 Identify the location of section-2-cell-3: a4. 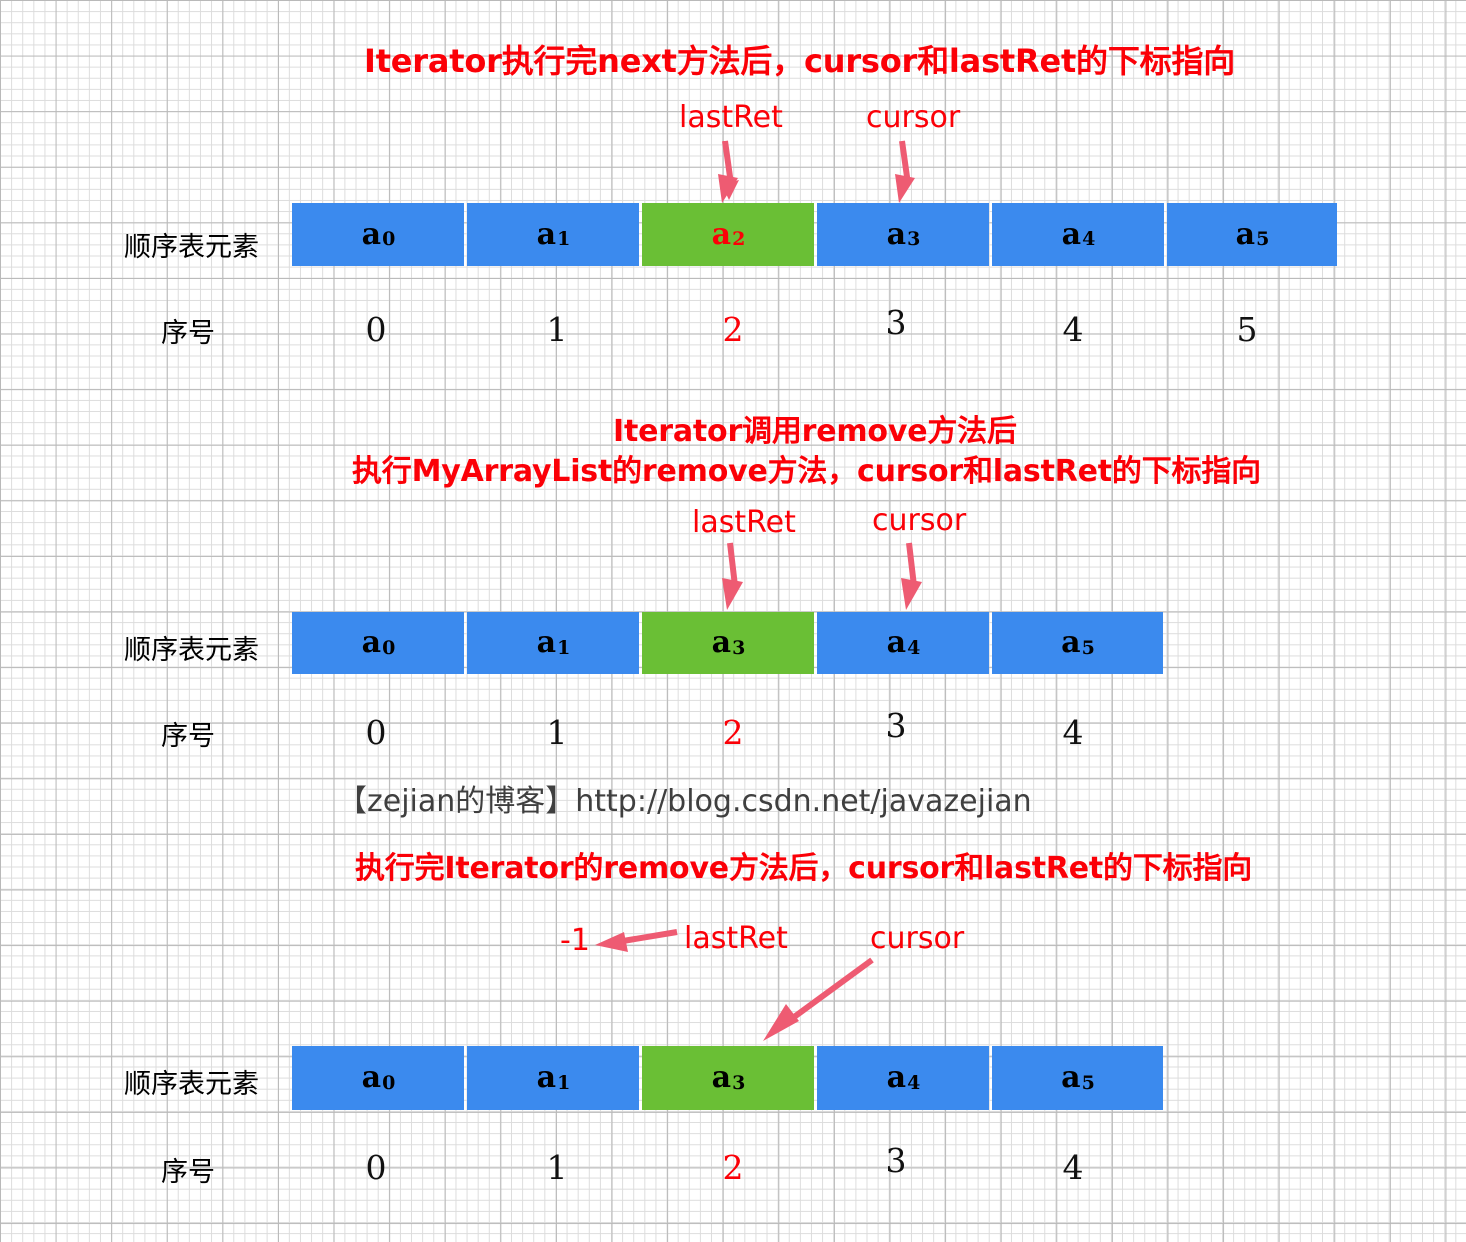
(903, 643).